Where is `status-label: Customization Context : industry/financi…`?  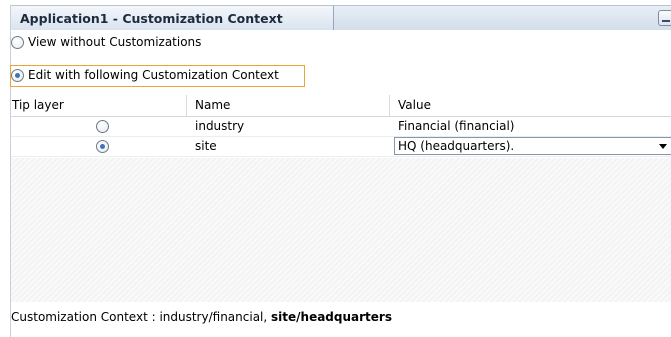 status-label: Customization Context : industry/financi… is located at coordinates (141, 317).